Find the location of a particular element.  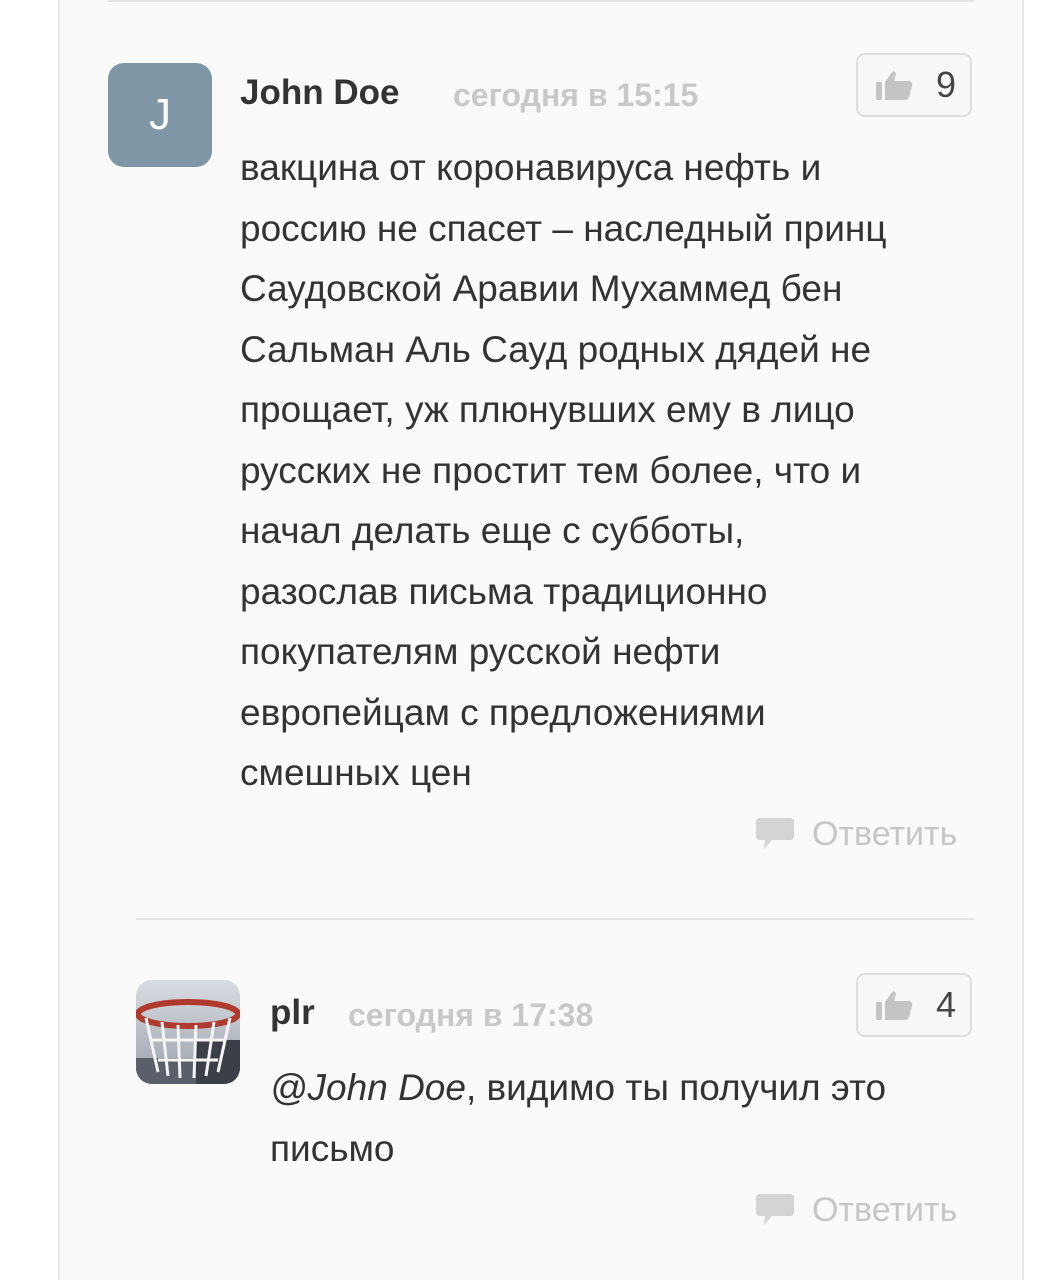

comment-line: Саудовской Аравии Мухаммед бен is located at coordinates (541, 288).